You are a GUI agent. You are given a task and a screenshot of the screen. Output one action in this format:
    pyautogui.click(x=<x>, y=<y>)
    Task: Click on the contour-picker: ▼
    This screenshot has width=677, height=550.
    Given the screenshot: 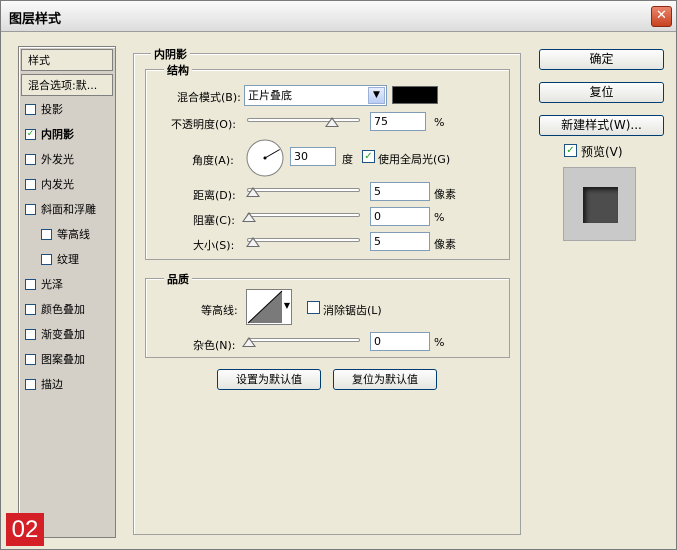 What is the action you would take?
    pyautogui.click(x=269, y=307)
    